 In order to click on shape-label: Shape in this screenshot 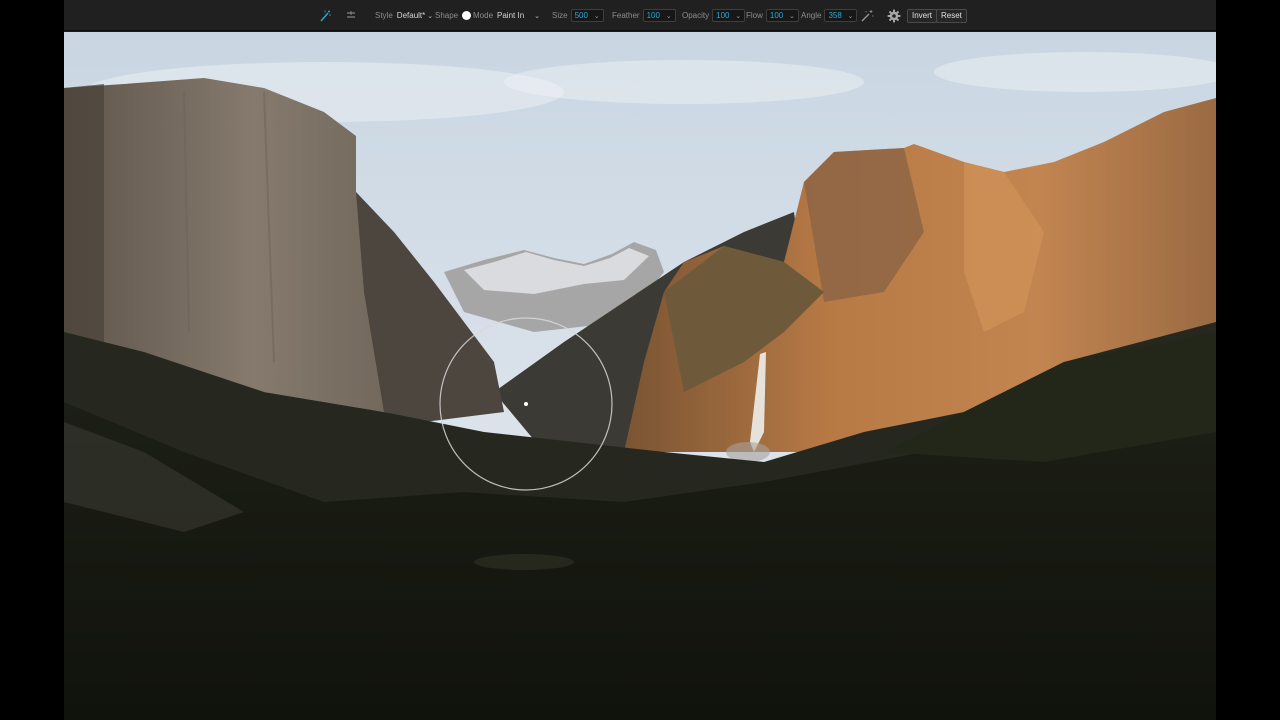, I will do `click(447, 15)`.